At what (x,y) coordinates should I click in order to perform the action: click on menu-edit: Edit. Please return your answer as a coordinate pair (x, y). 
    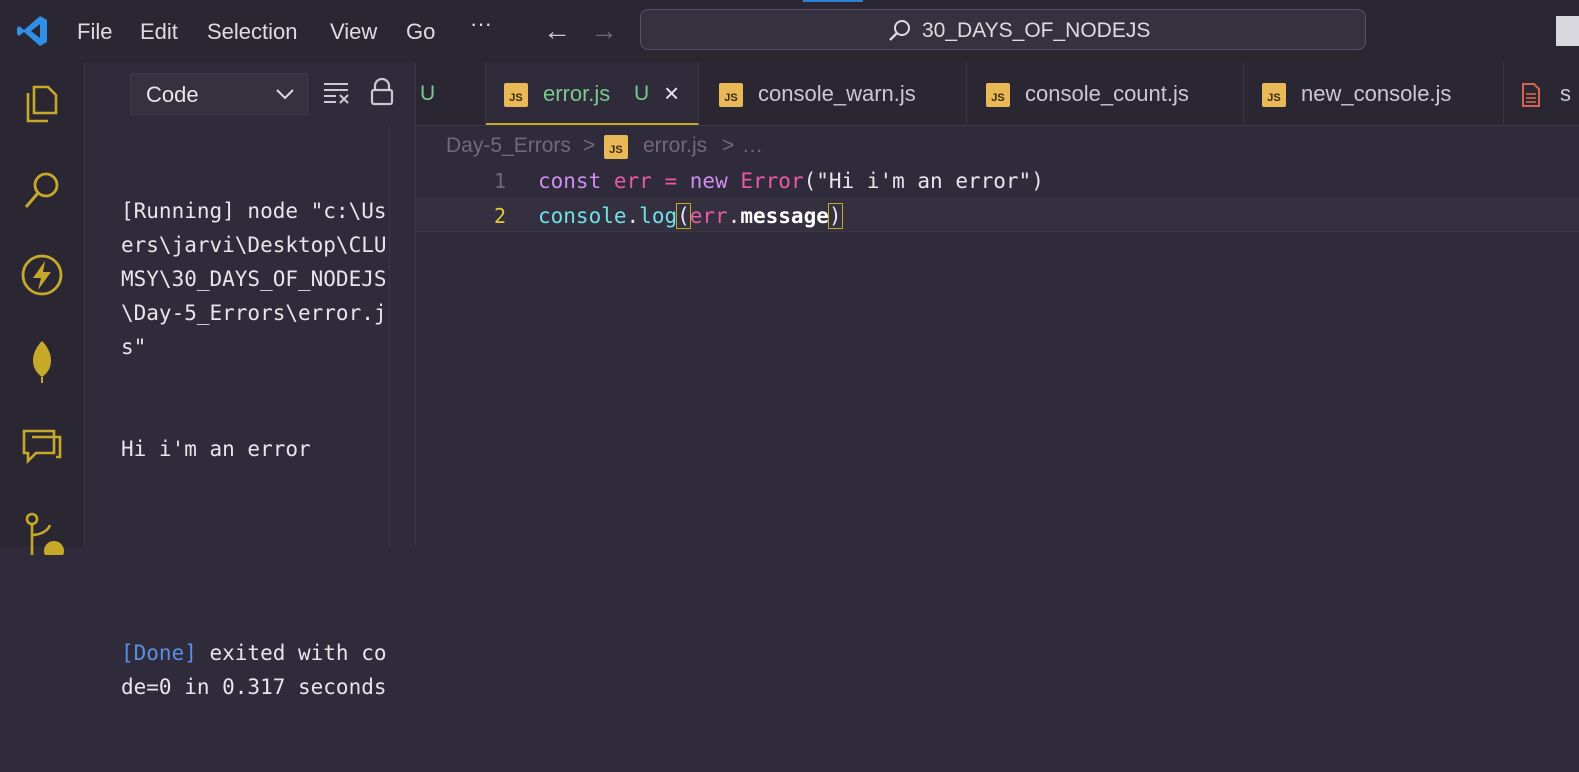
    Looking at the image, I should click on (159, 31).